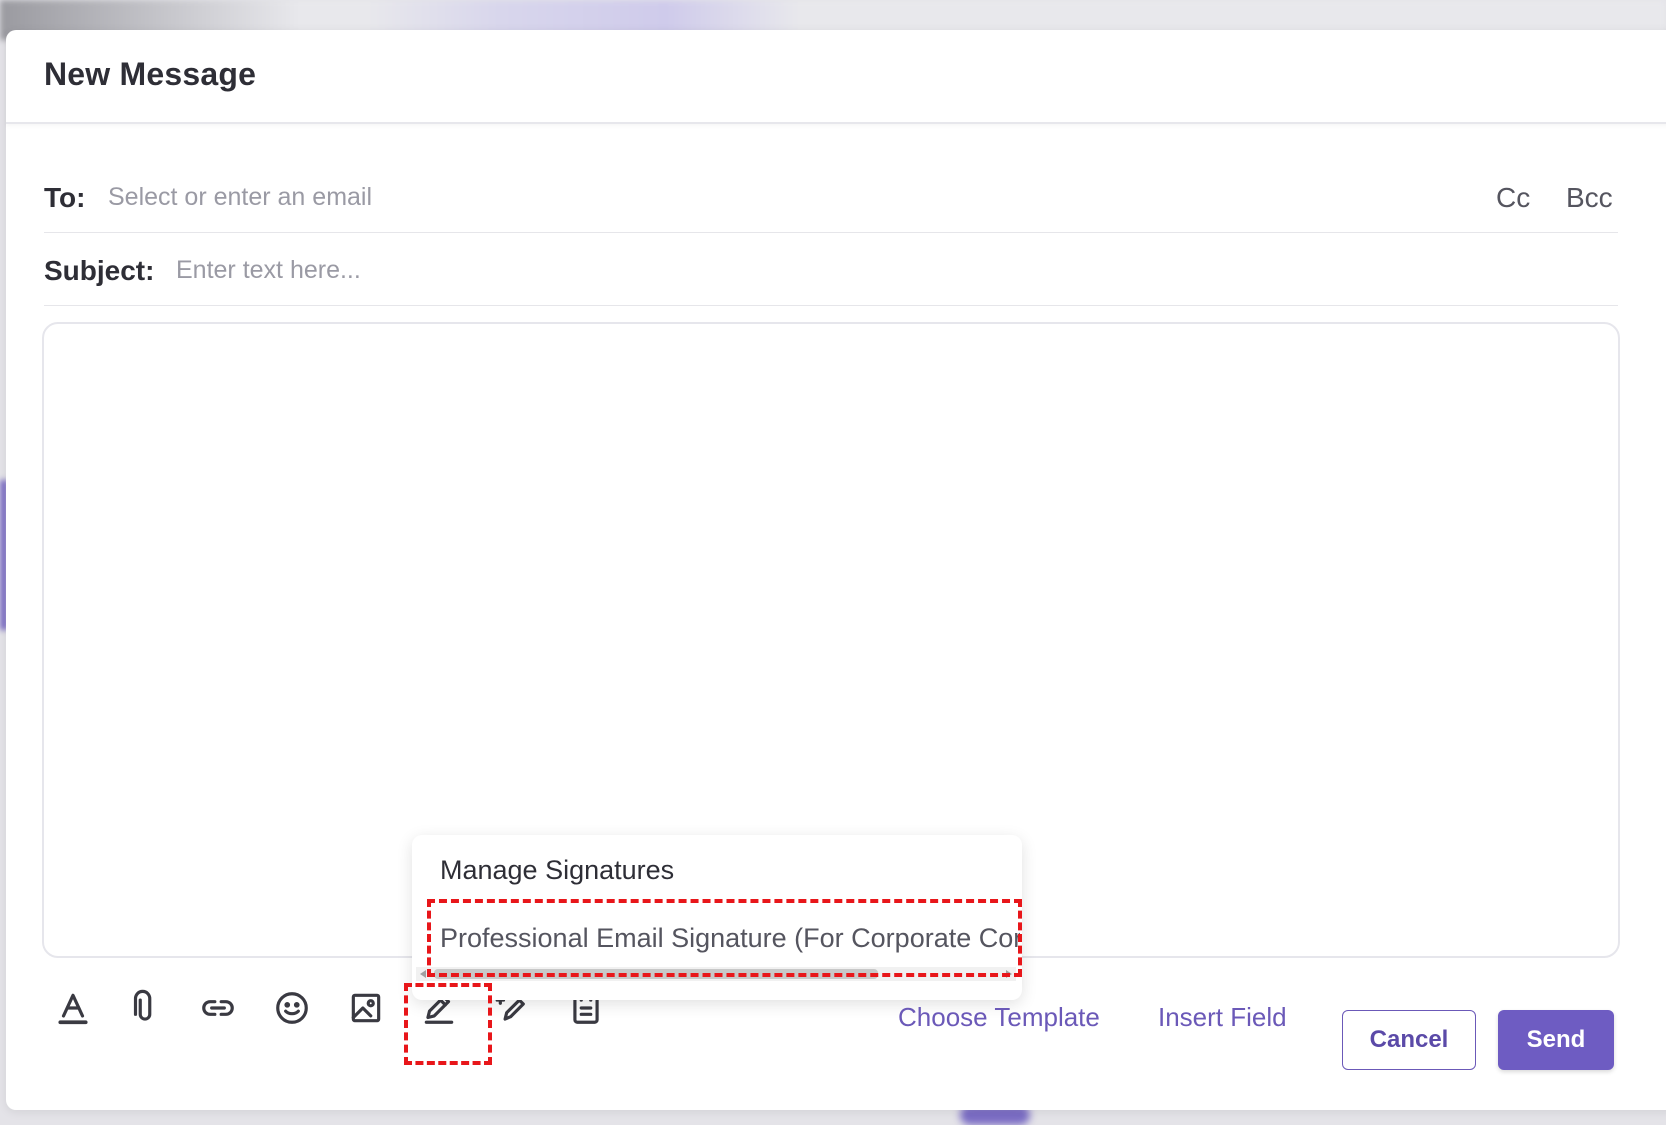  I want to click on scroll-right-arrow-icon, so click(1009, 974).